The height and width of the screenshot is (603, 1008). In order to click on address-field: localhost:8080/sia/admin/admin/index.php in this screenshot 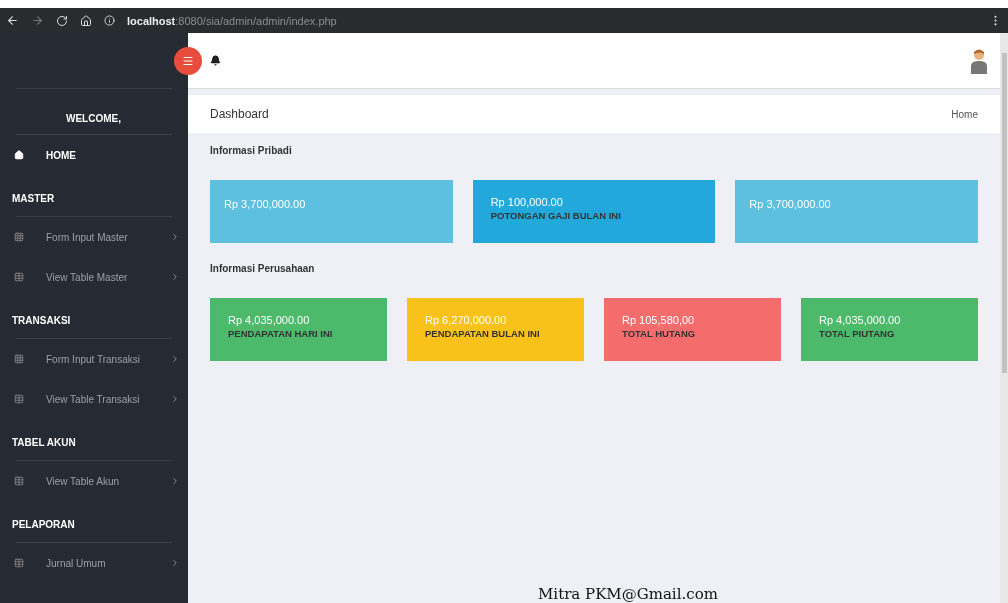, I will do `click(232, 20)`.